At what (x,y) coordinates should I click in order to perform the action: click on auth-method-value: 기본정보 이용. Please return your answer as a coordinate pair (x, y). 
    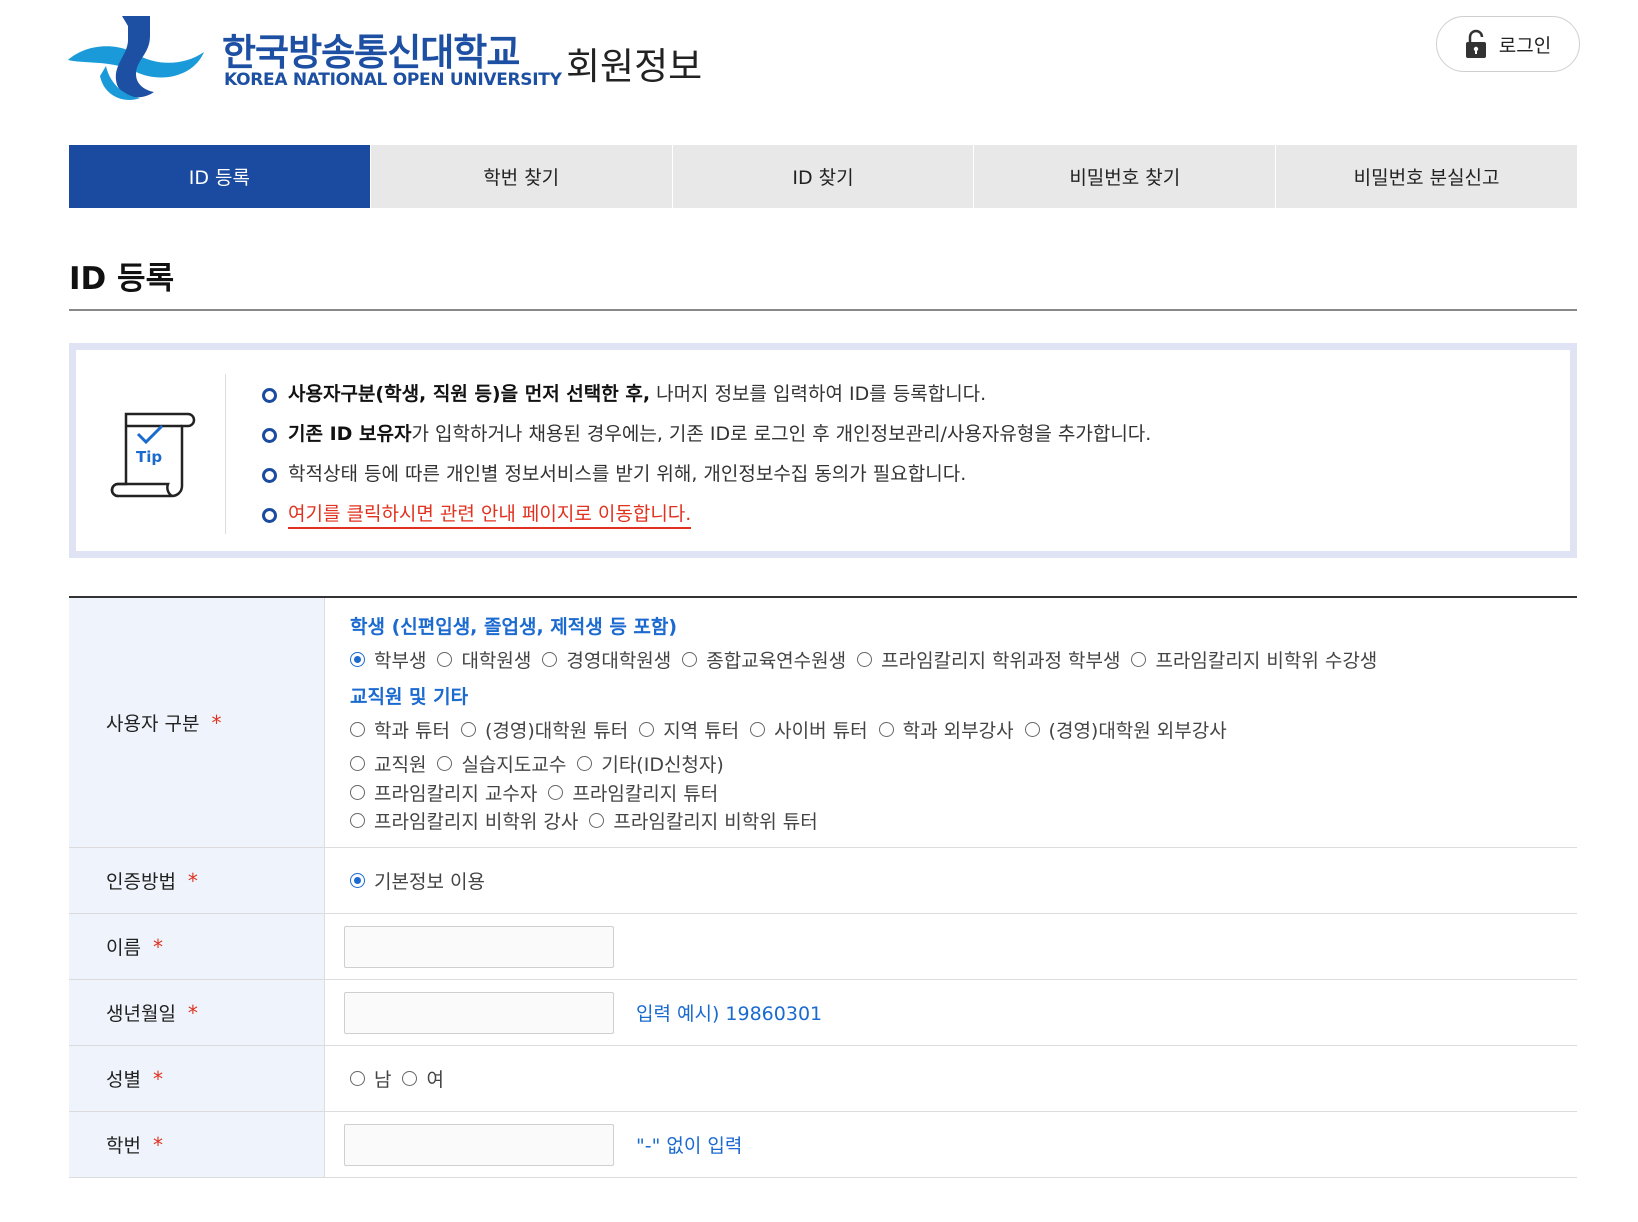
    Looking at the image, I should click on (951, 880).